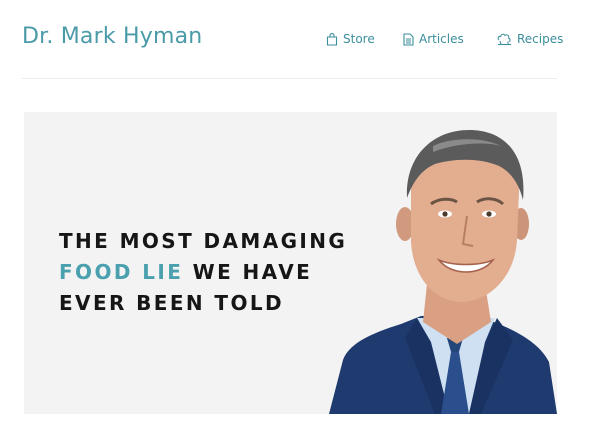 The height and width of the screenshot is (430, 590). What do you see at coordinates (248, 272) in the screenshot?
I see `headline-line-2-rest: WE HAVE` at bounding box center [248, 272].